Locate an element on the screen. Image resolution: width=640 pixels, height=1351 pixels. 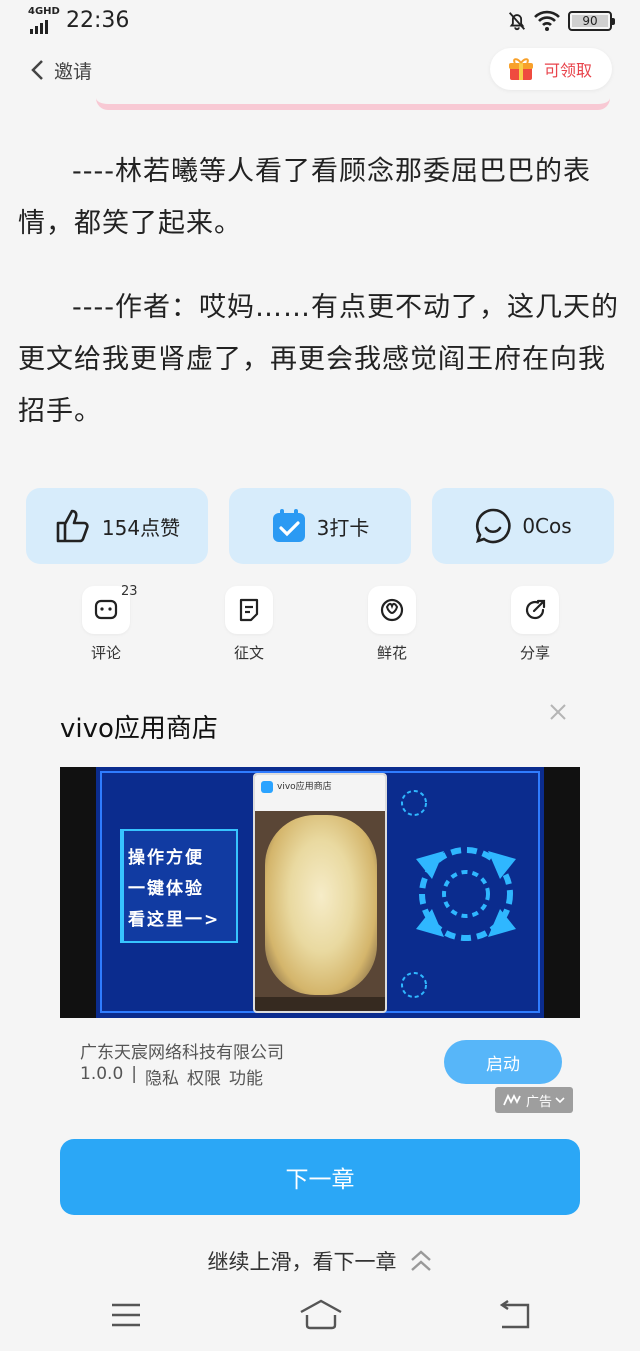
battery-icon: 90 is located at coordinates (591, 21).